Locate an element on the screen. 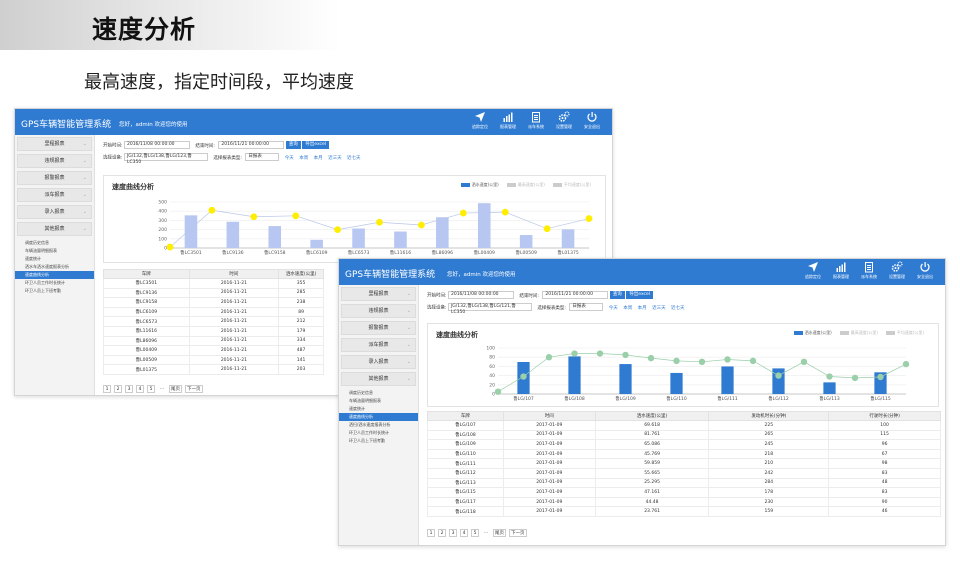 The height and width of the screenshot is (564, 960). sidebar-subitem: 洒扫/洒水速度报表分析 is located at coordinates (378, 425).